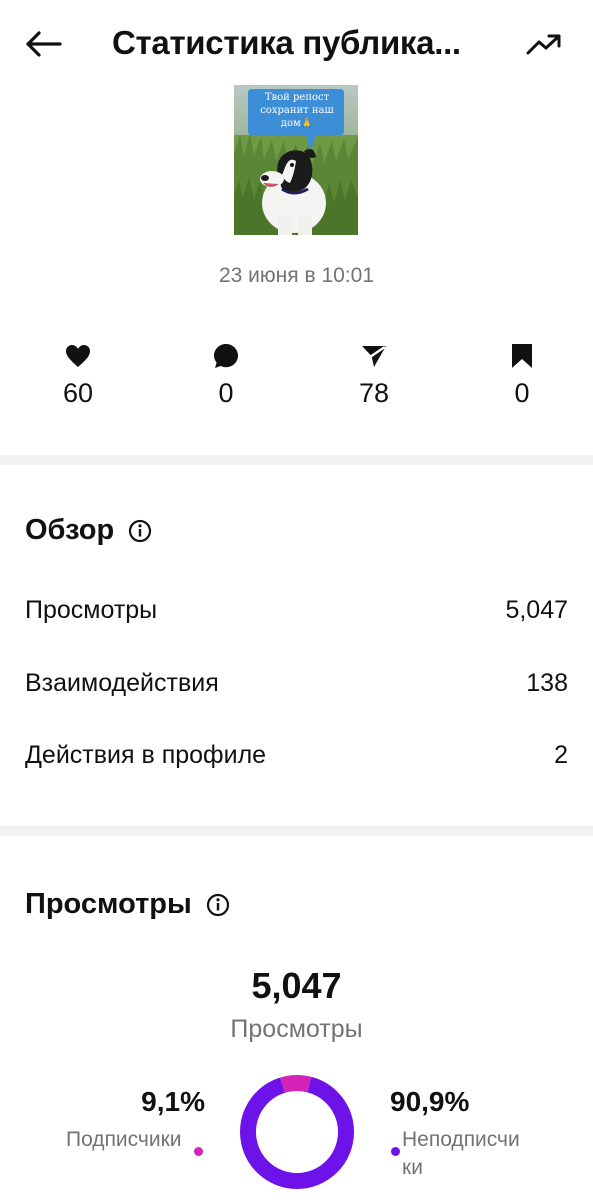 The image size is (593, 1200). Describe the element at coordinates (226, 393) in the screenshot. I see `comments-count: 0` at that location.